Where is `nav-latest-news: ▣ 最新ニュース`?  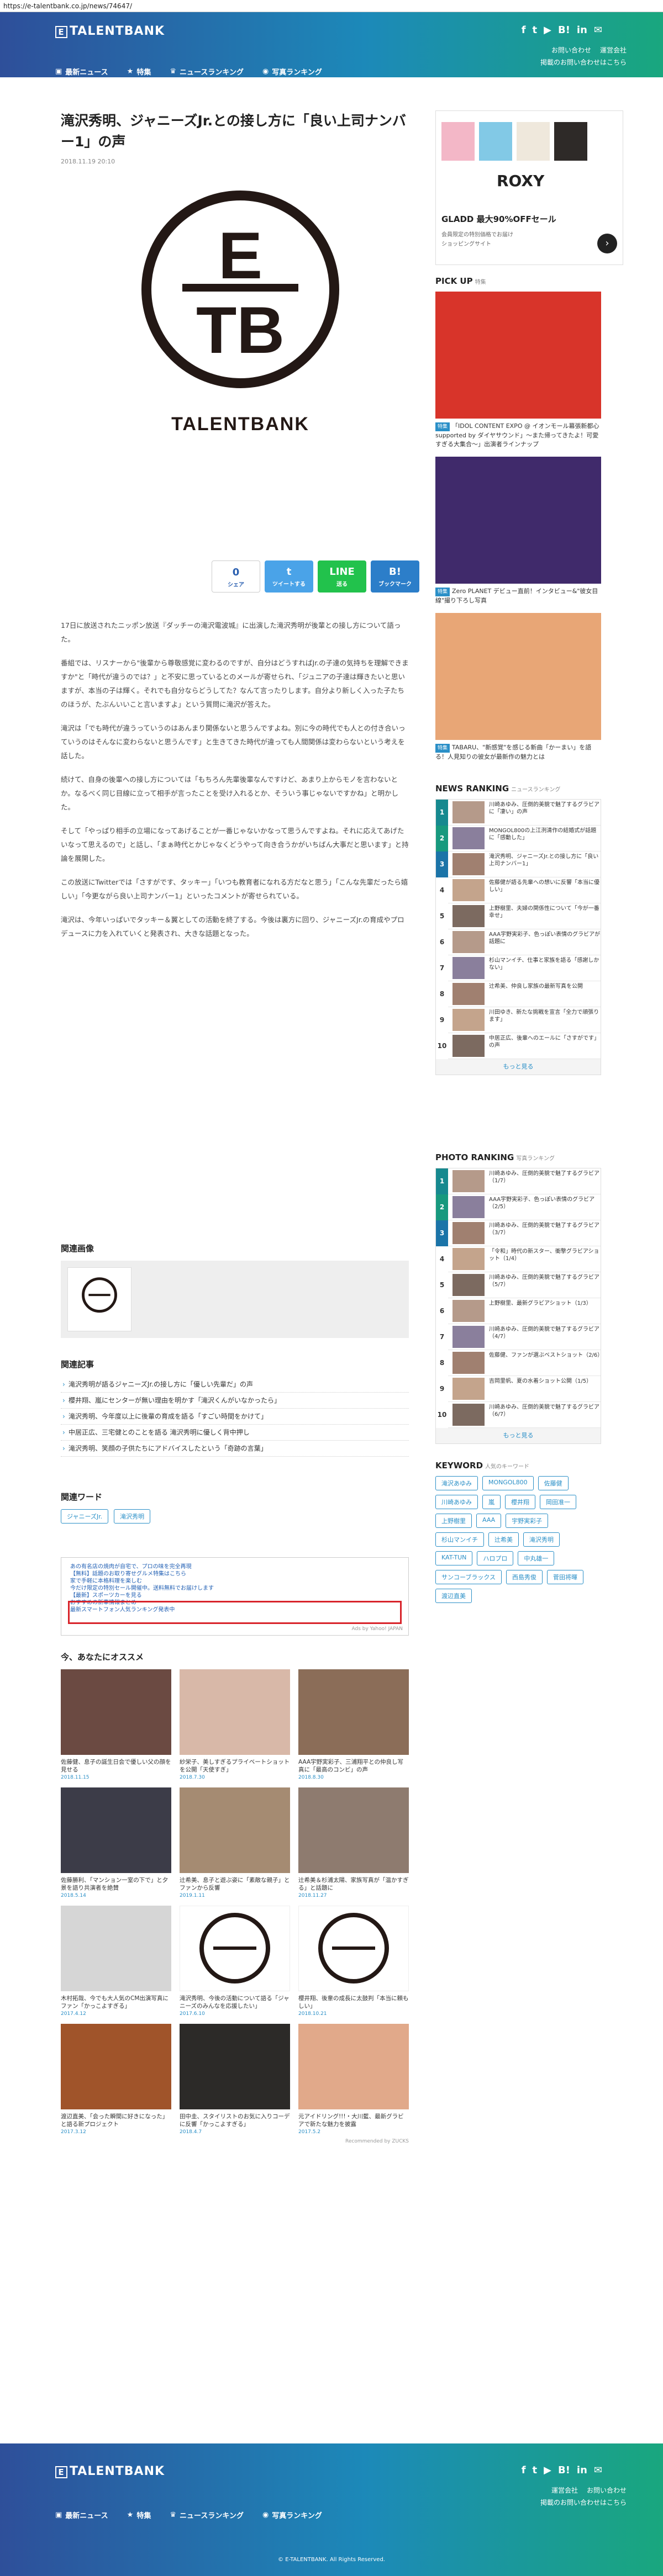 nav-latest-news: ▣ 最新ニュース is located at coordinates (81, 71).